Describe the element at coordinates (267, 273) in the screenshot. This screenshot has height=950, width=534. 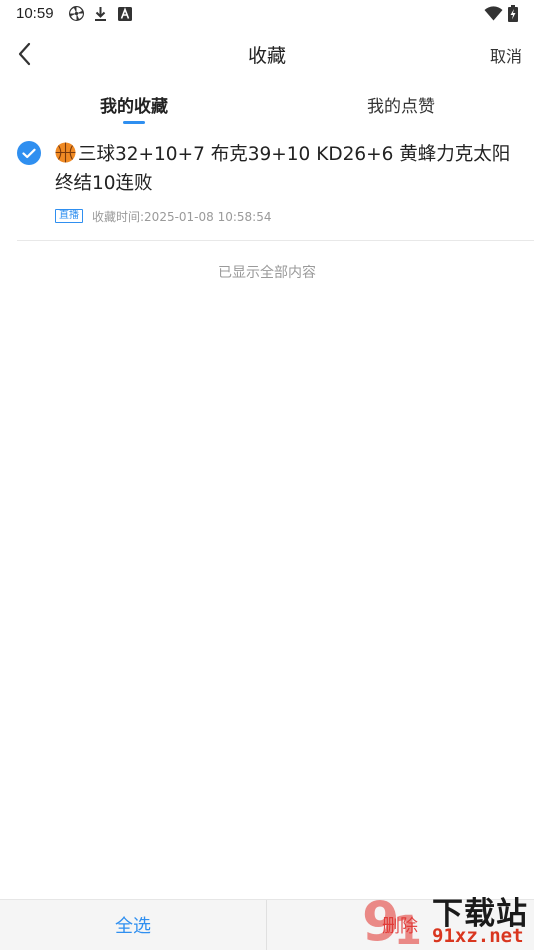
I see `end-of-list-text: 已显示全部内容` at that location.